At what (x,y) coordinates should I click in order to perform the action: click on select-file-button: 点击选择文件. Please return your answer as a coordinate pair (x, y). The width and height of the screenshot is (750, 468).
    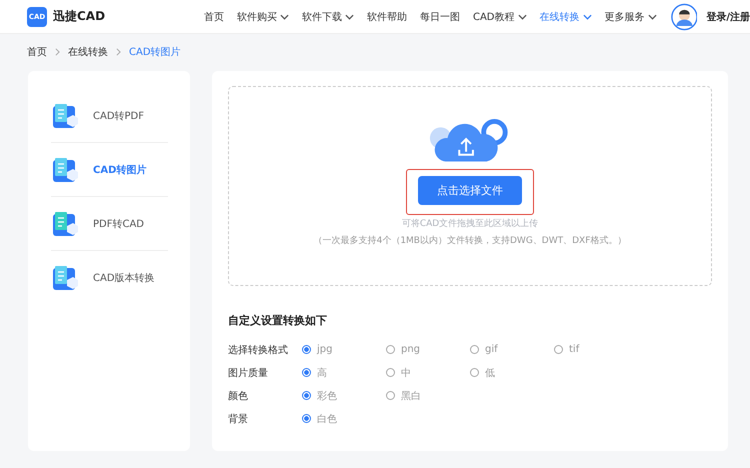
    Looking at the image, I should click on (470, 190).